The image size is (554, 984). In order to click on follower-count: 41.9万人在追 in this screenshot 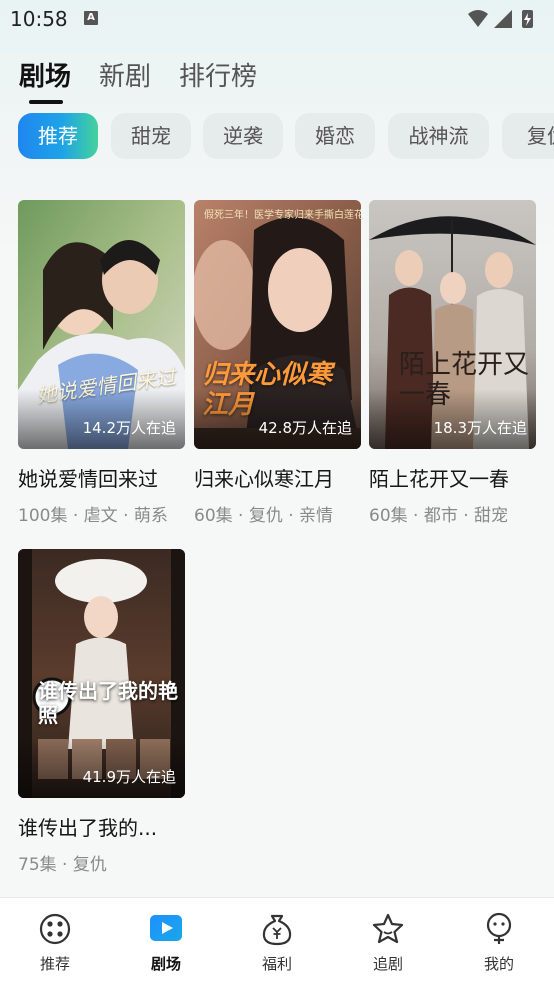, I will do `click(129, 777)`.